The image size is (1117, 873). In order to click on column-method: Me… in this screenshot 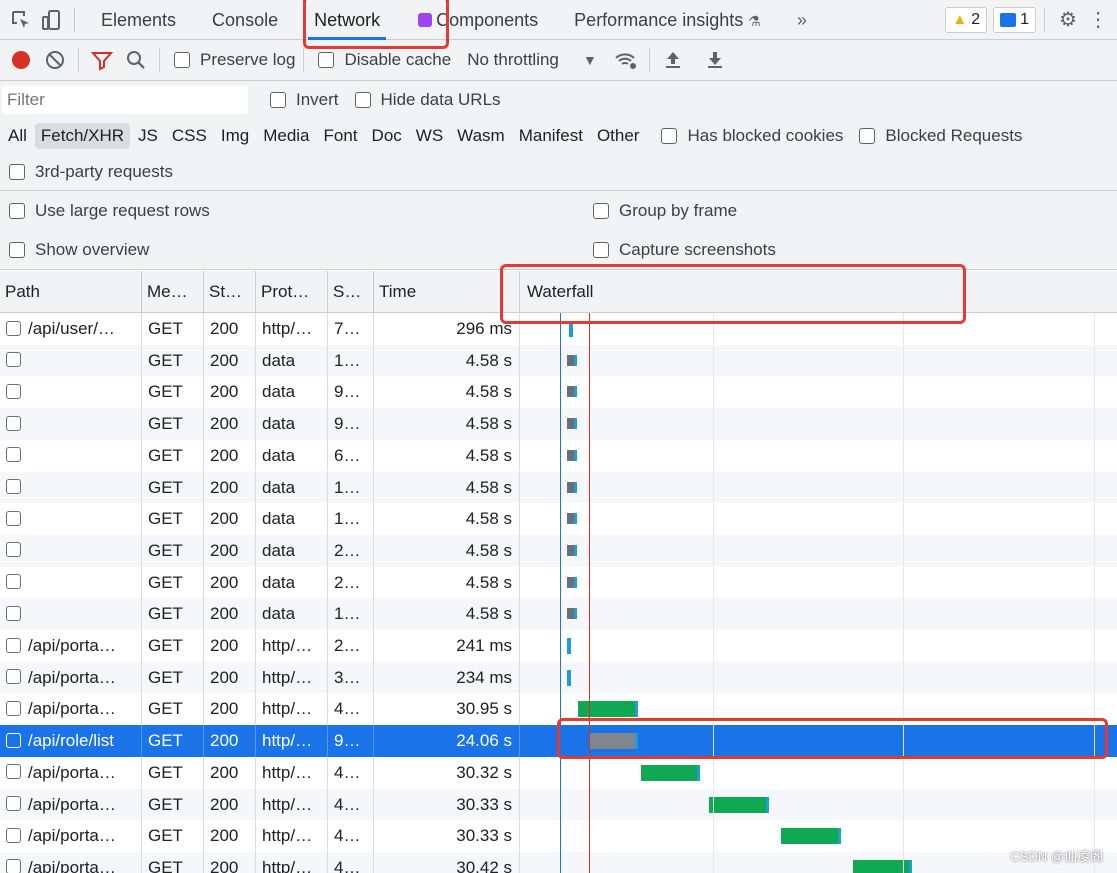, I will do `click(173, 292)`.